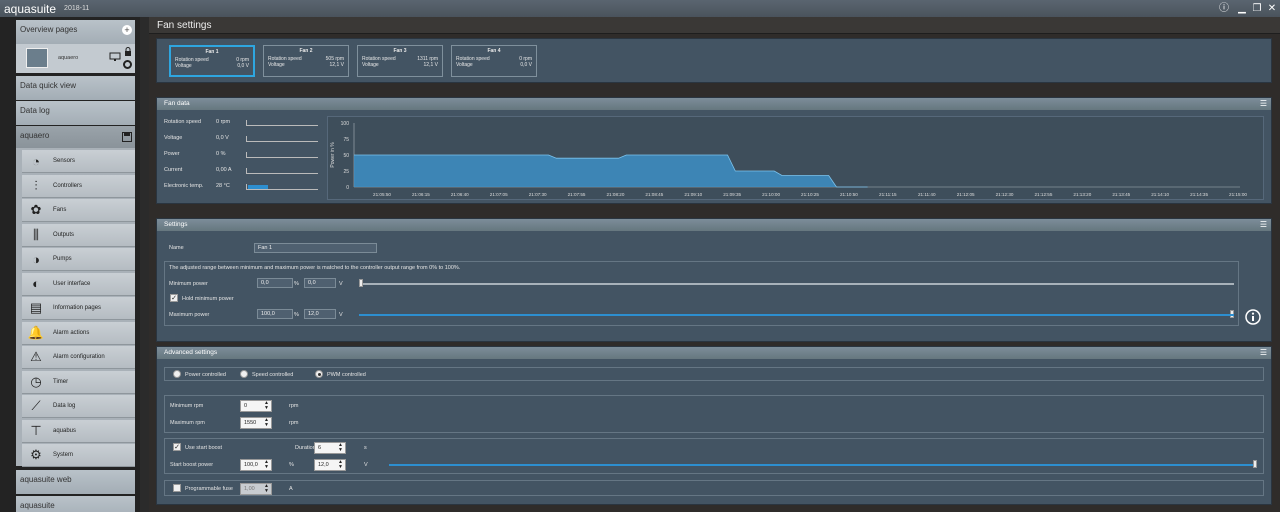 The image size is (1280, 512). What do you see at coordinates (36, 454) in the screenshot?
I see `gear-icon: ⚙` at bounding box center [36, 454].